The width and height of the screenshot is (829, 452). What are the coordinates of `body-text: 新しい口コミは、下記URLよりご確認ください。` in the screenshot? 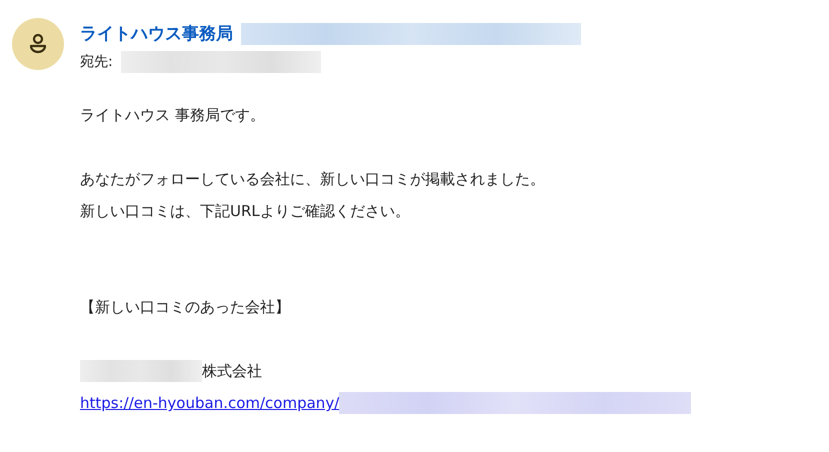 It's located at (245, 211).